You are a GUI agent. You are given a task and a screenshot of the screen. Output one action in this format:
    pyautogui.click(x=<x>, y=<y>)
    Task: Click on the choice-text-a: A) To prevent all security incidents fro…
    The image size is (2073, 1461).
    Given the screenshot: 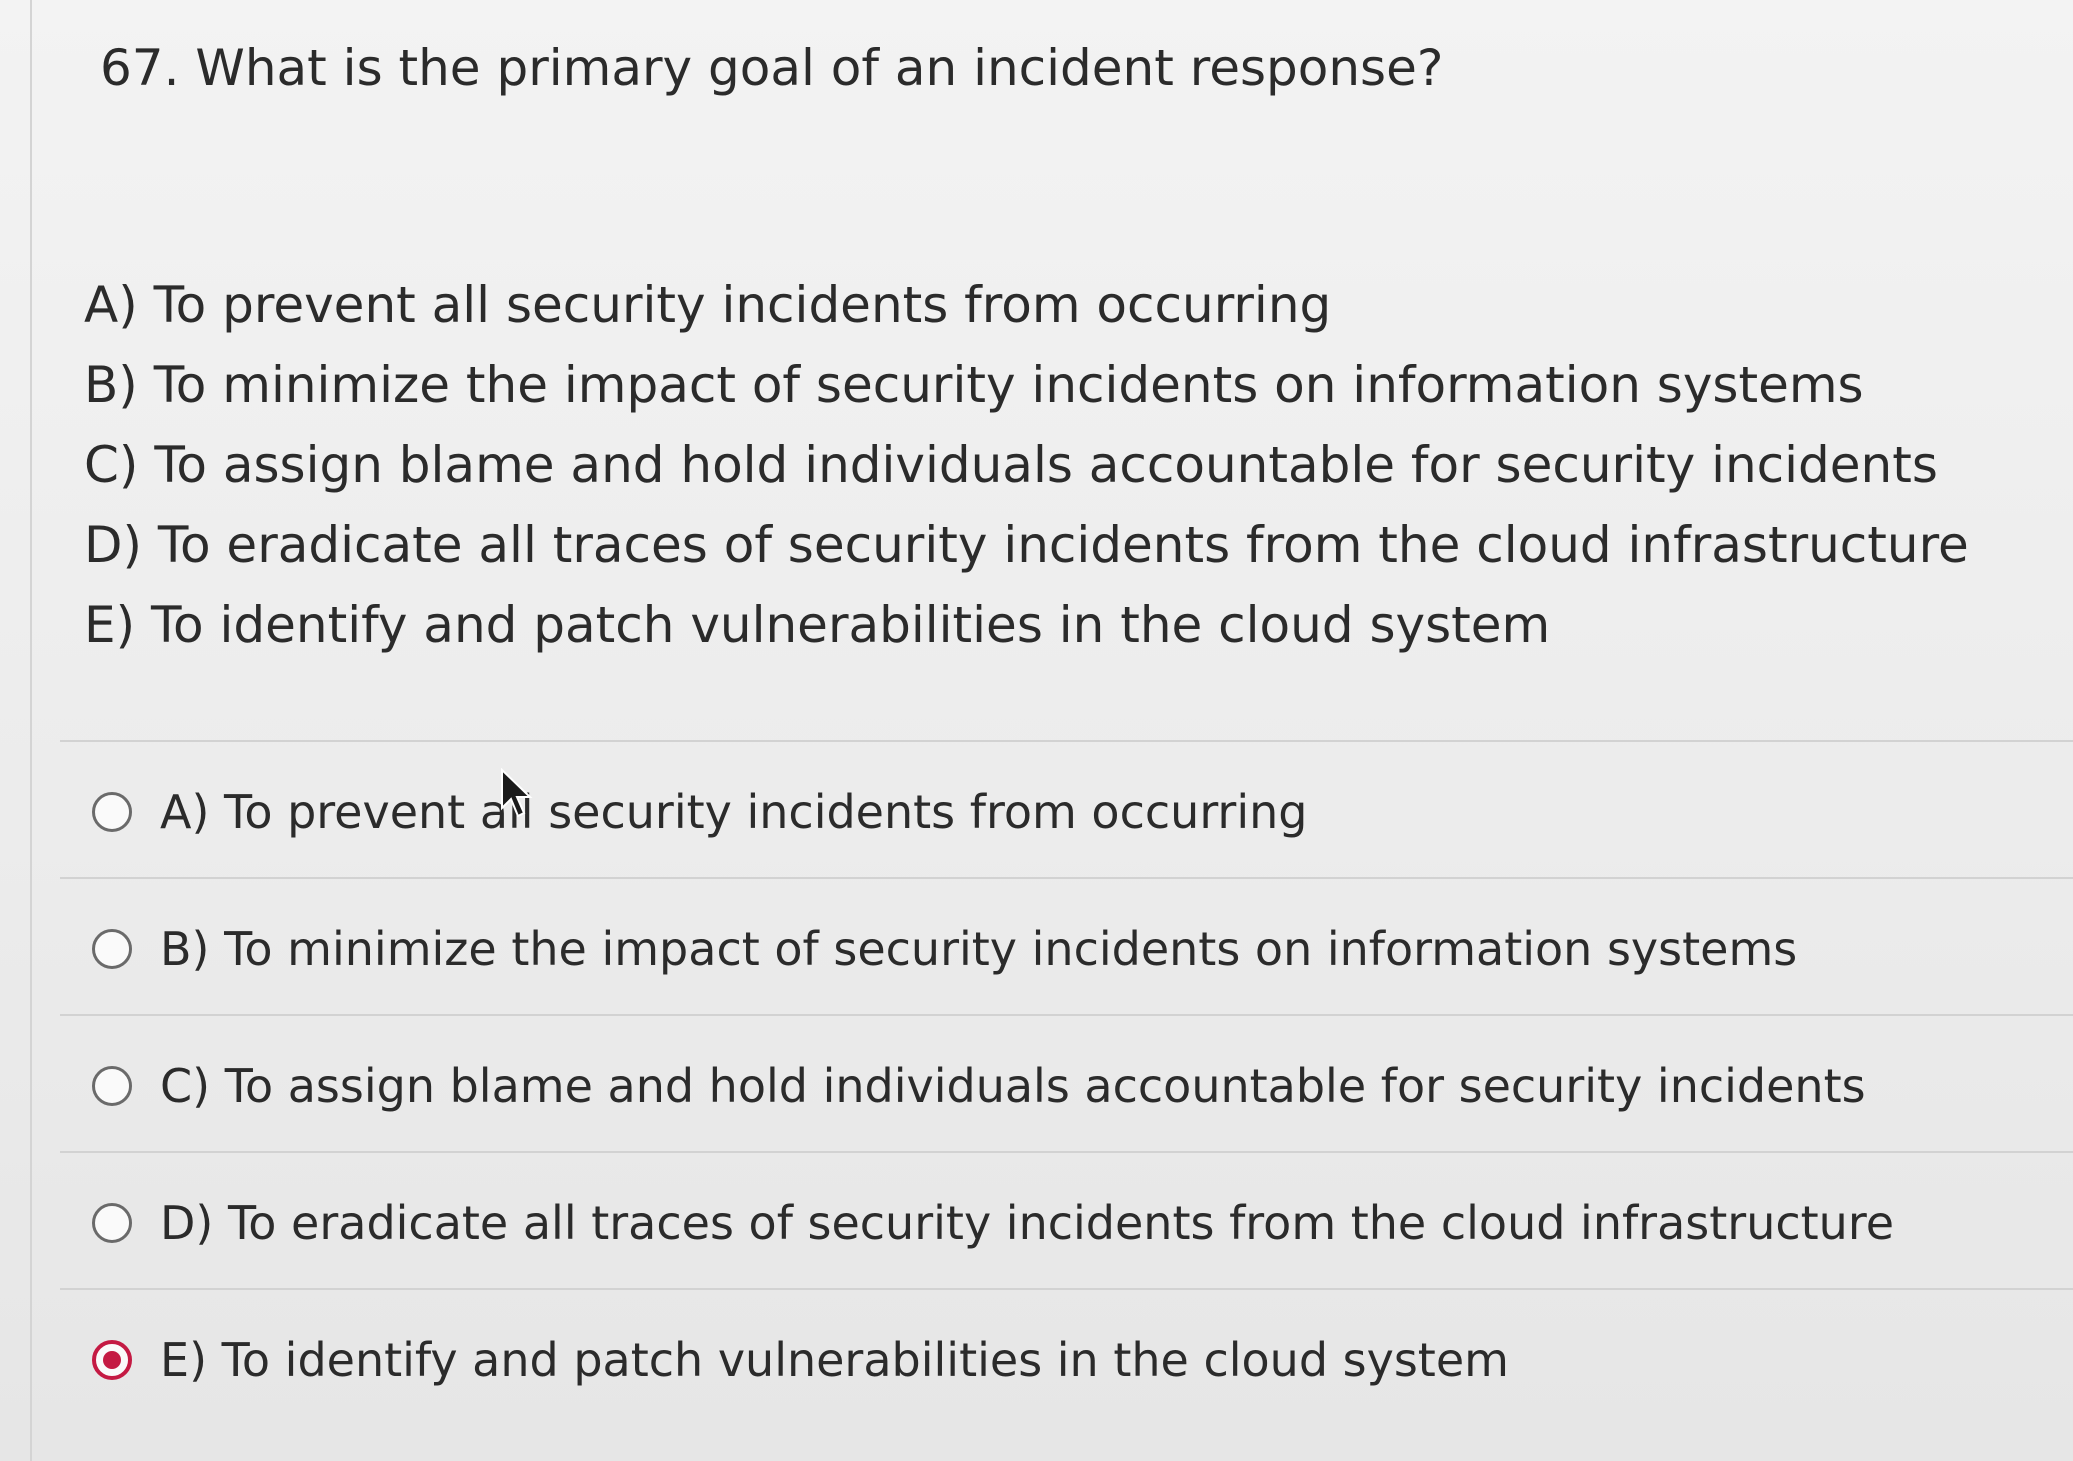 What is the action you would take?
    pyautogui.click(x=708, y=305)
    